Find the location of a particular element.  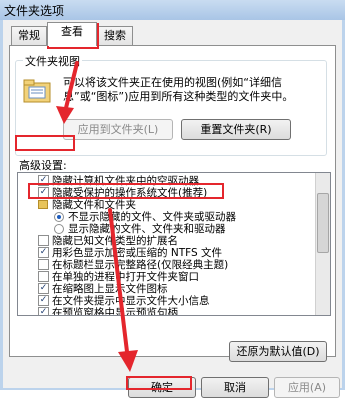

folder-icon is located at coordinates (43, 204).